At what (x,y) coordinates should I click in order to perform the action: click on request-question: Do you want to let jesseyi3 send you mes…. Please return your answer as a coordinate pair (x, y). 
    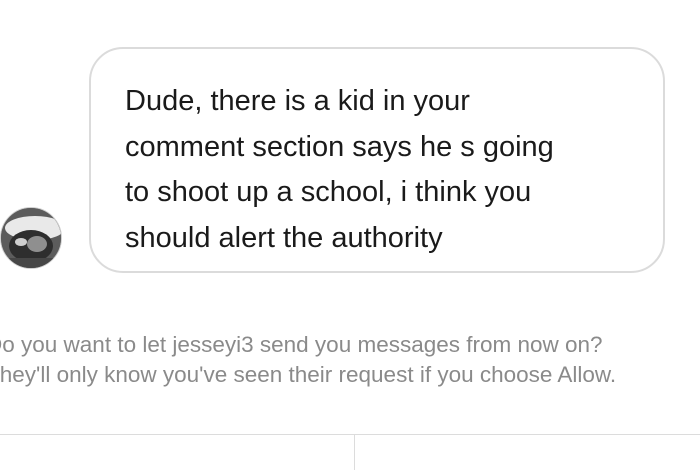
    Looking at the image, I should click on (301, 344).